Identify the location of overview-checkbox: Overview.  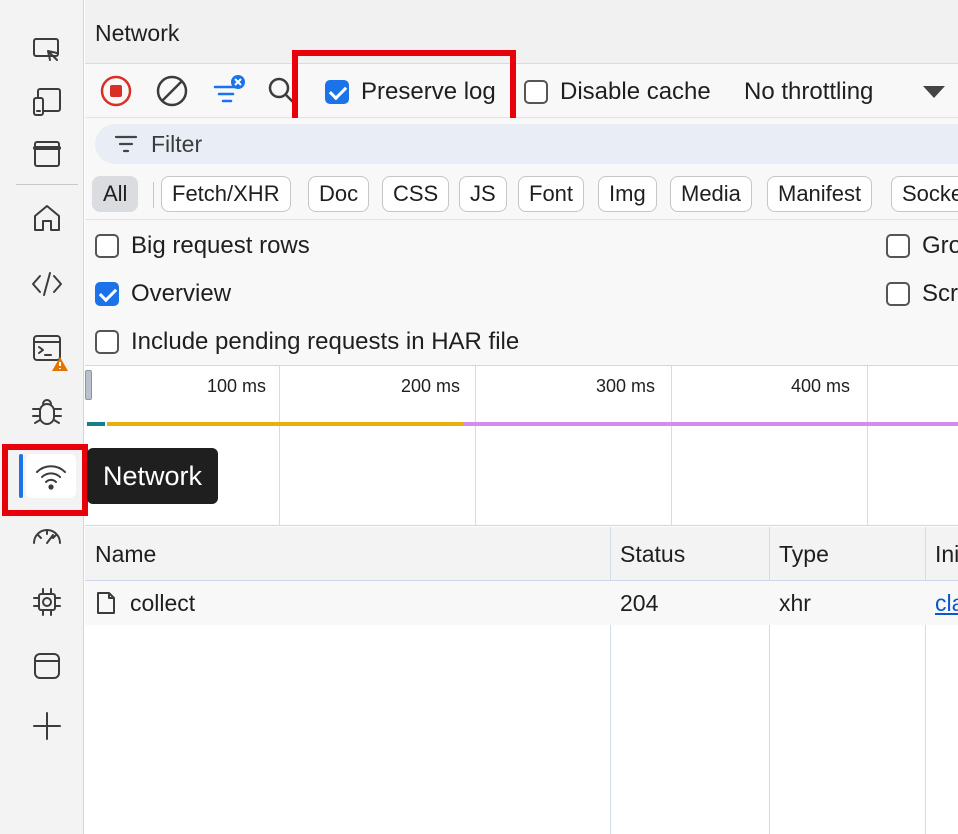
(163, 294).